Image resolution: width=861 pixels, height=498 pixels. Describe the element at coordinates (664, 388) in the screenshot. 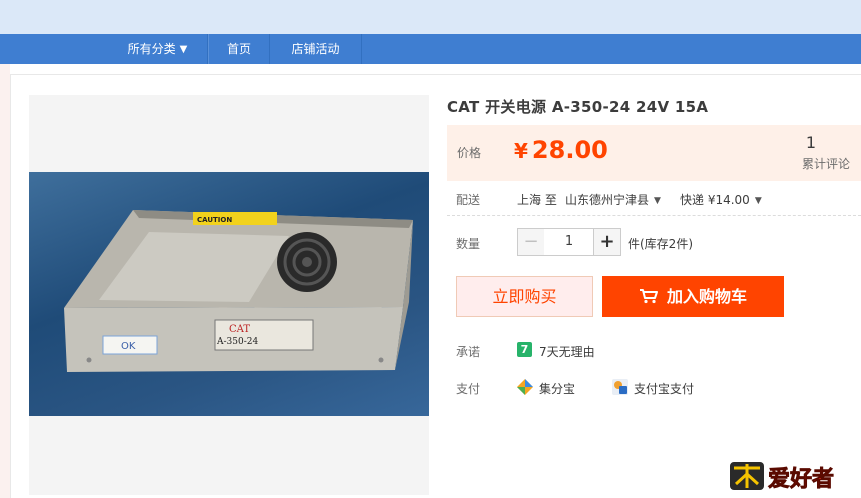

I see `payment-option-alipay: 支付宝支付` at that location.